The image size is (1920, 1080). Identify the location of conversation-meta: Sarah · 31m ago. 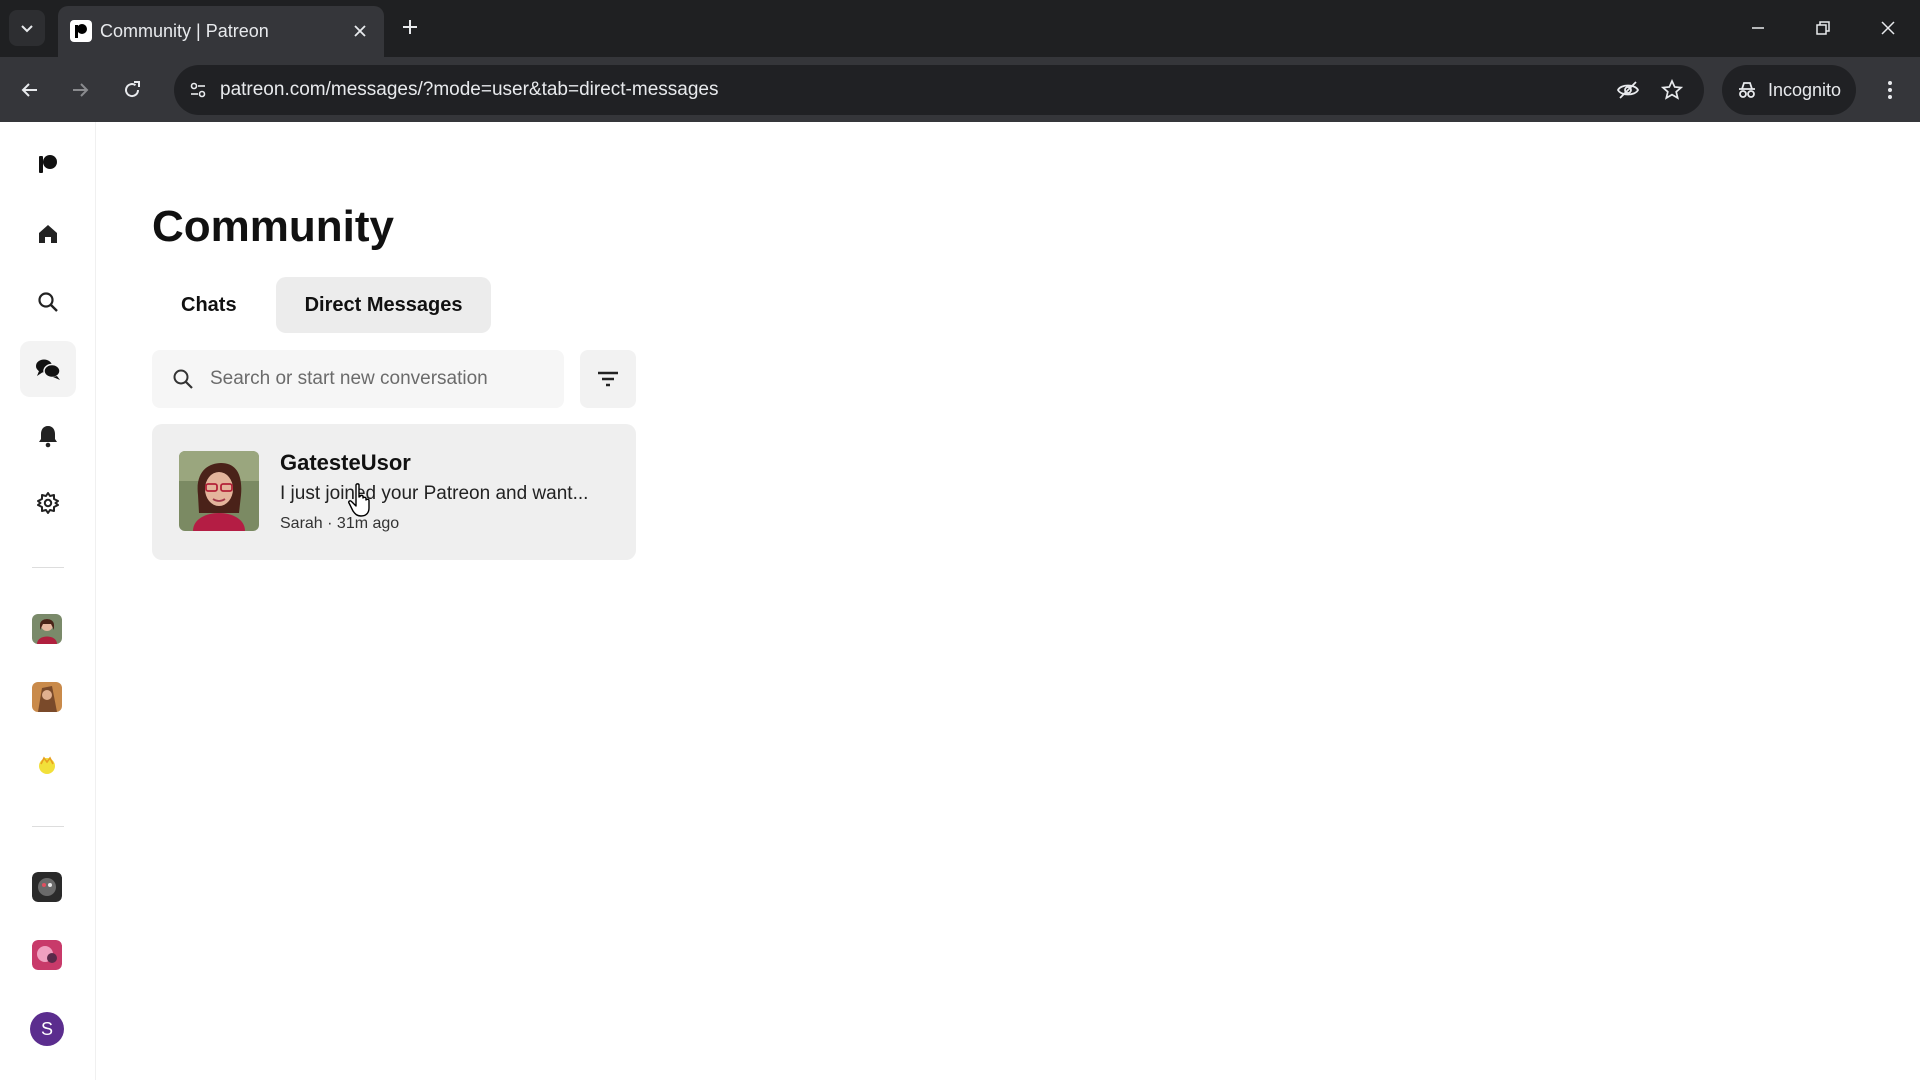
(340, 523).